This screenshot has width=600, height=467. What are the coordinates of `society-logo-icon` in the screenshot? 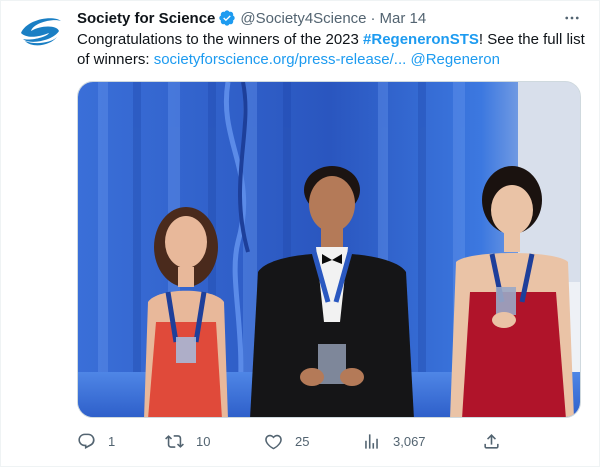 It's located at (41, 32).